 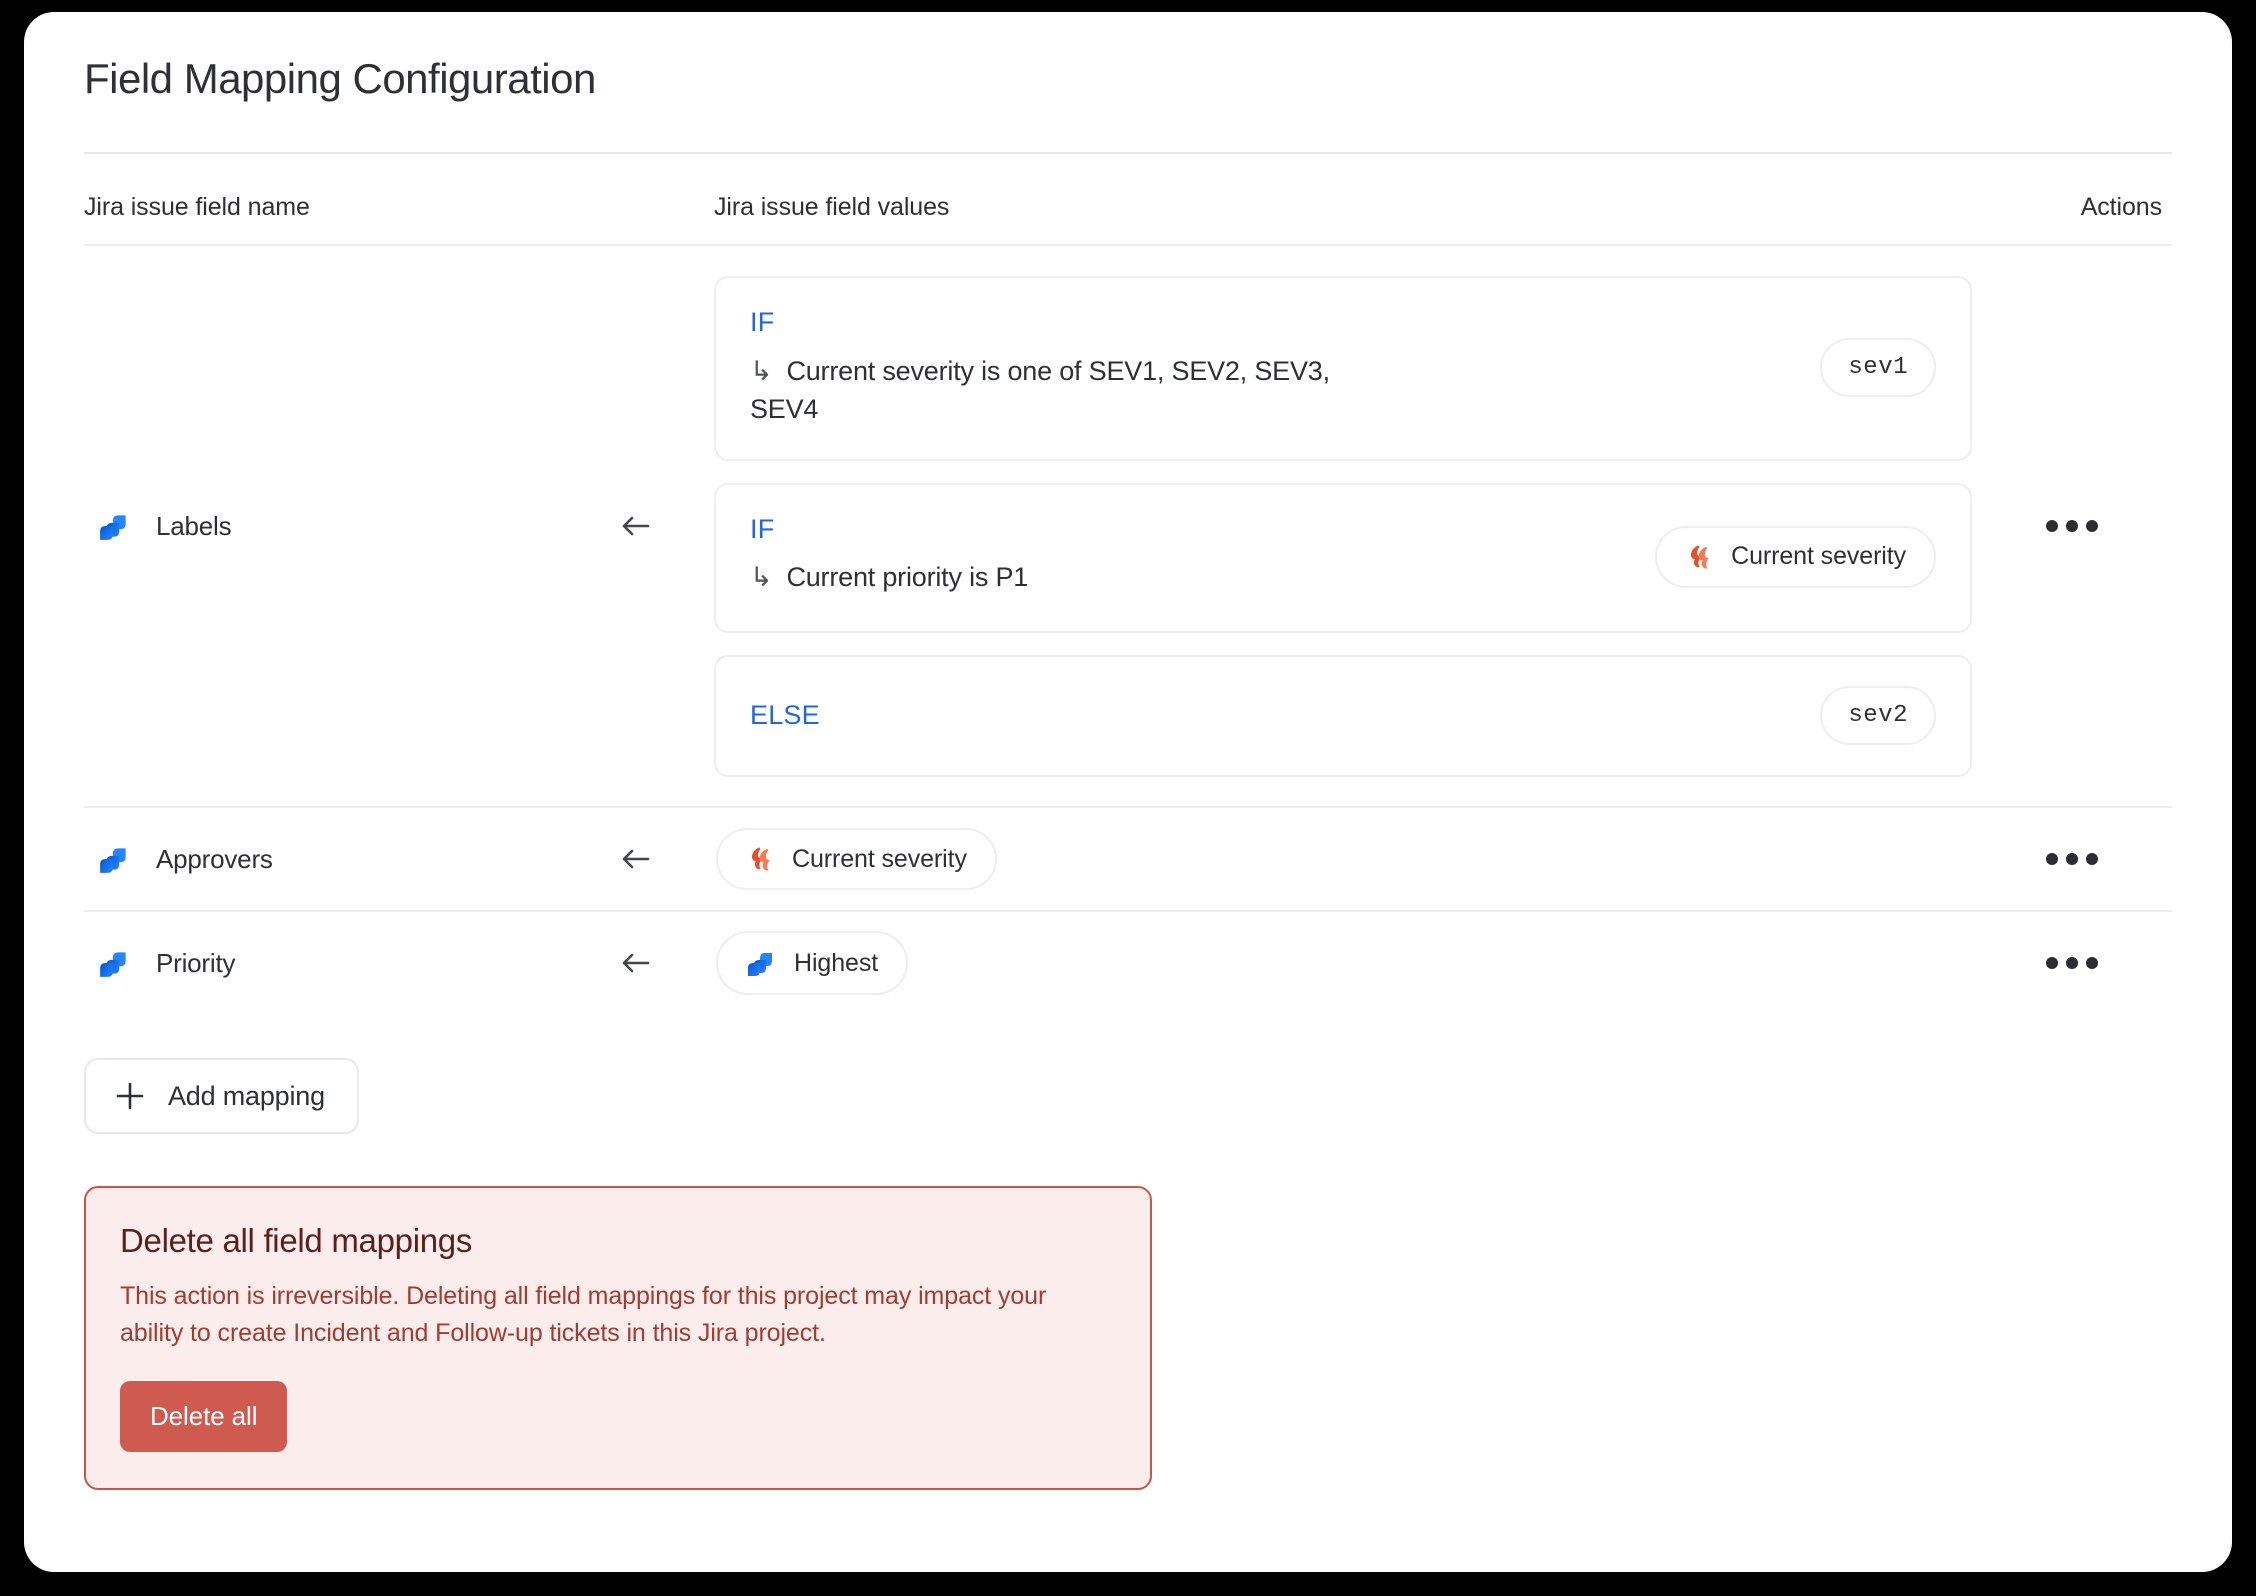 What do you see at coordinates (907, 577) in the screenshot?
I see `condition-text: Current priority is P1` at bounding box center [907, 577].